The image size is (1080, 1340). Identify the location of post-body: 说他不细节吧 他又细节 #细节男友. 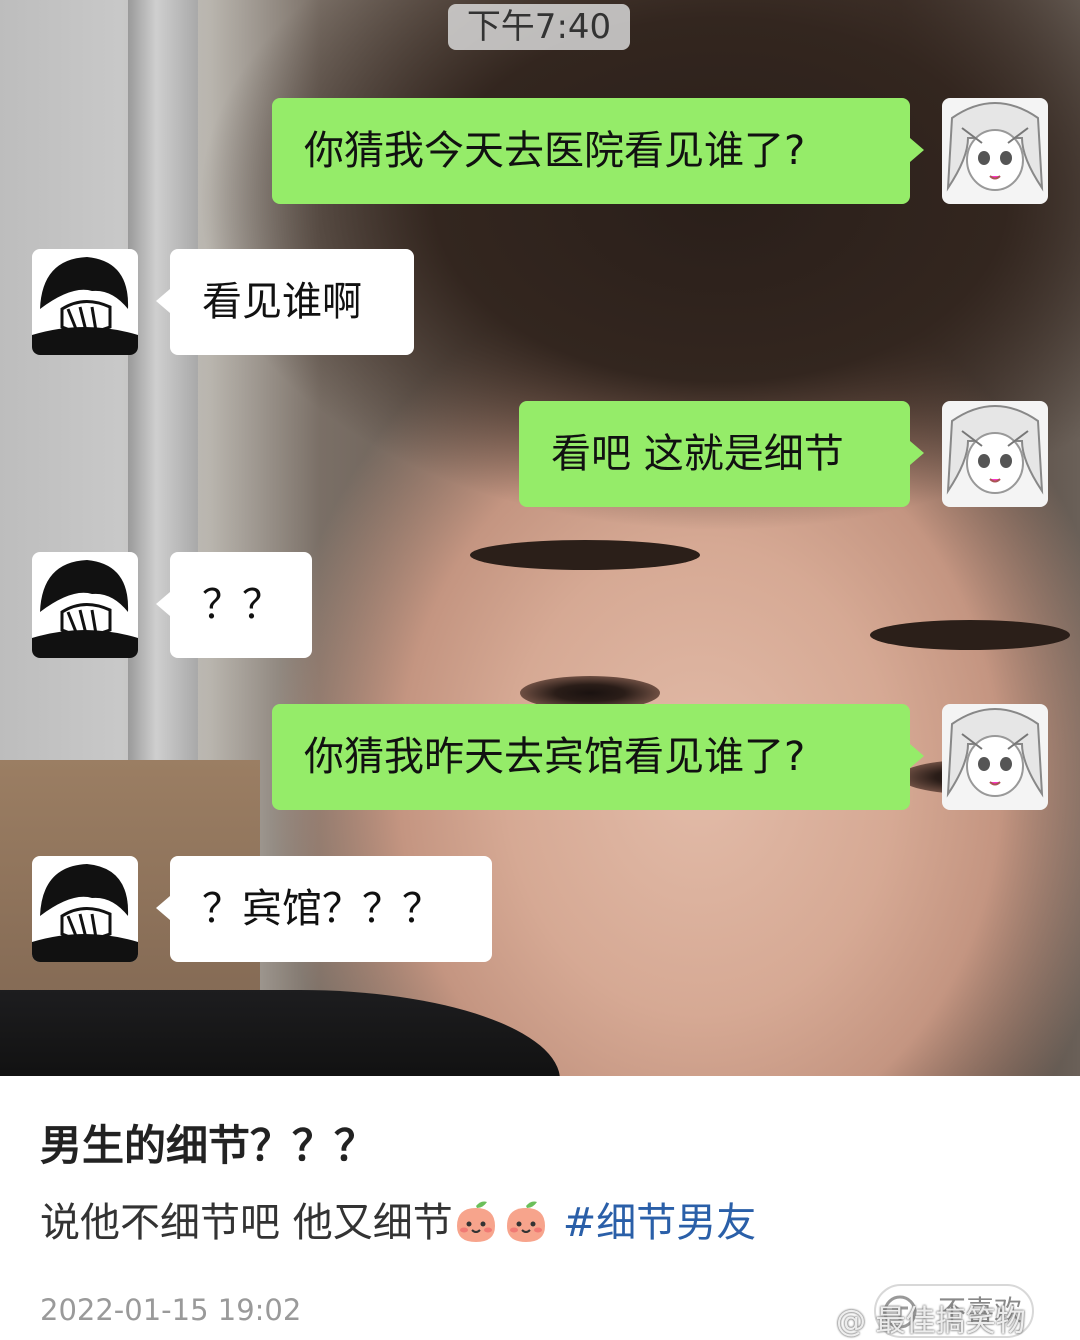
(398, 1219).